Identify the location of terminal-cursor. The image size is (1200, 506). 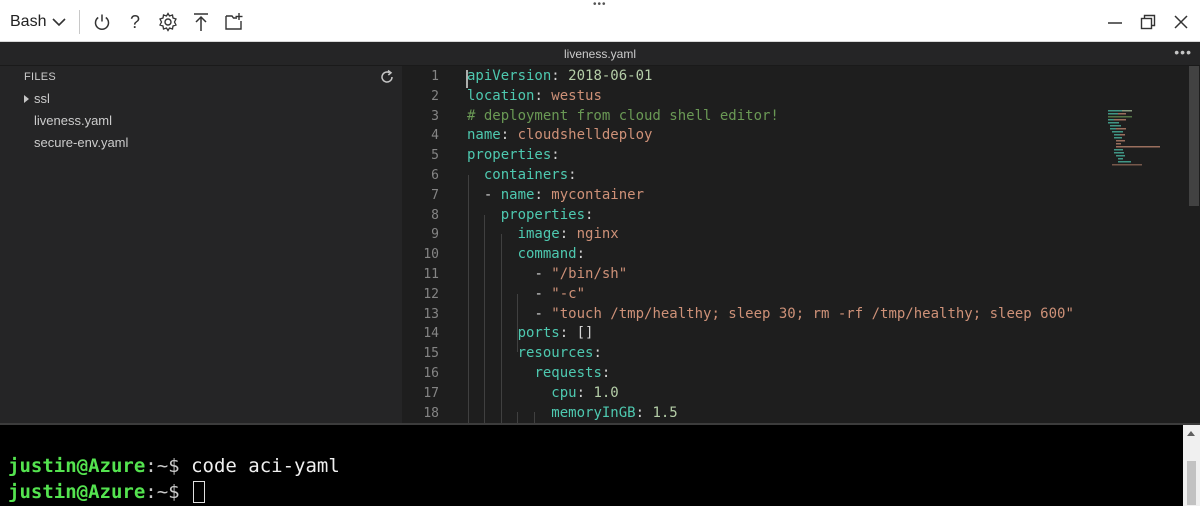
(199, 492).